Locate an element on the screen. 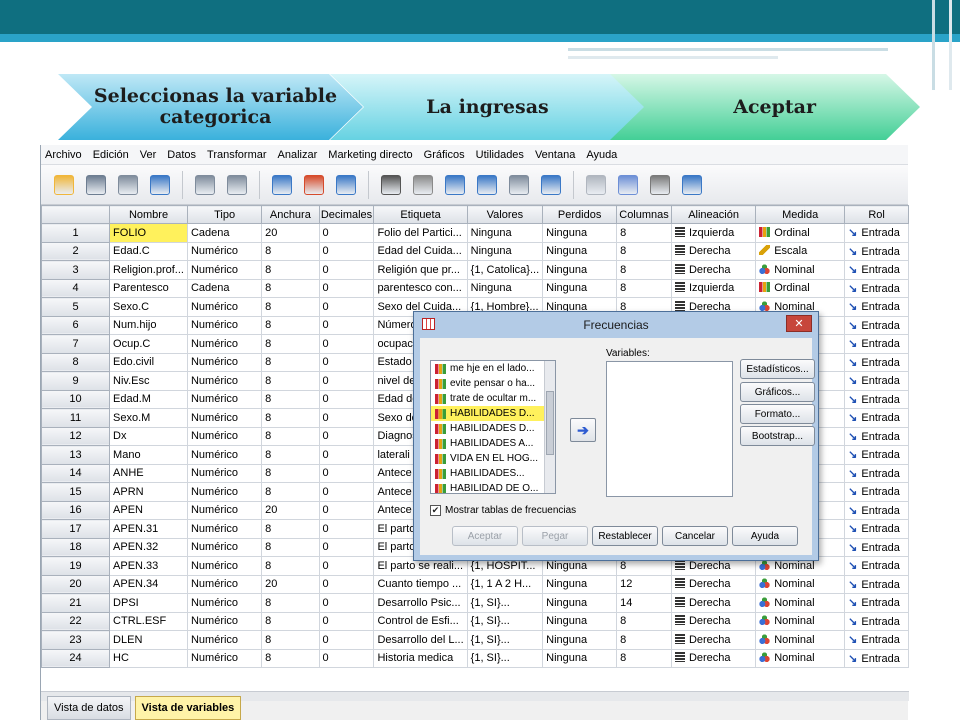 This screenshot has height=720, width=960. row-number: 3 is located at coordinates (76, 270).